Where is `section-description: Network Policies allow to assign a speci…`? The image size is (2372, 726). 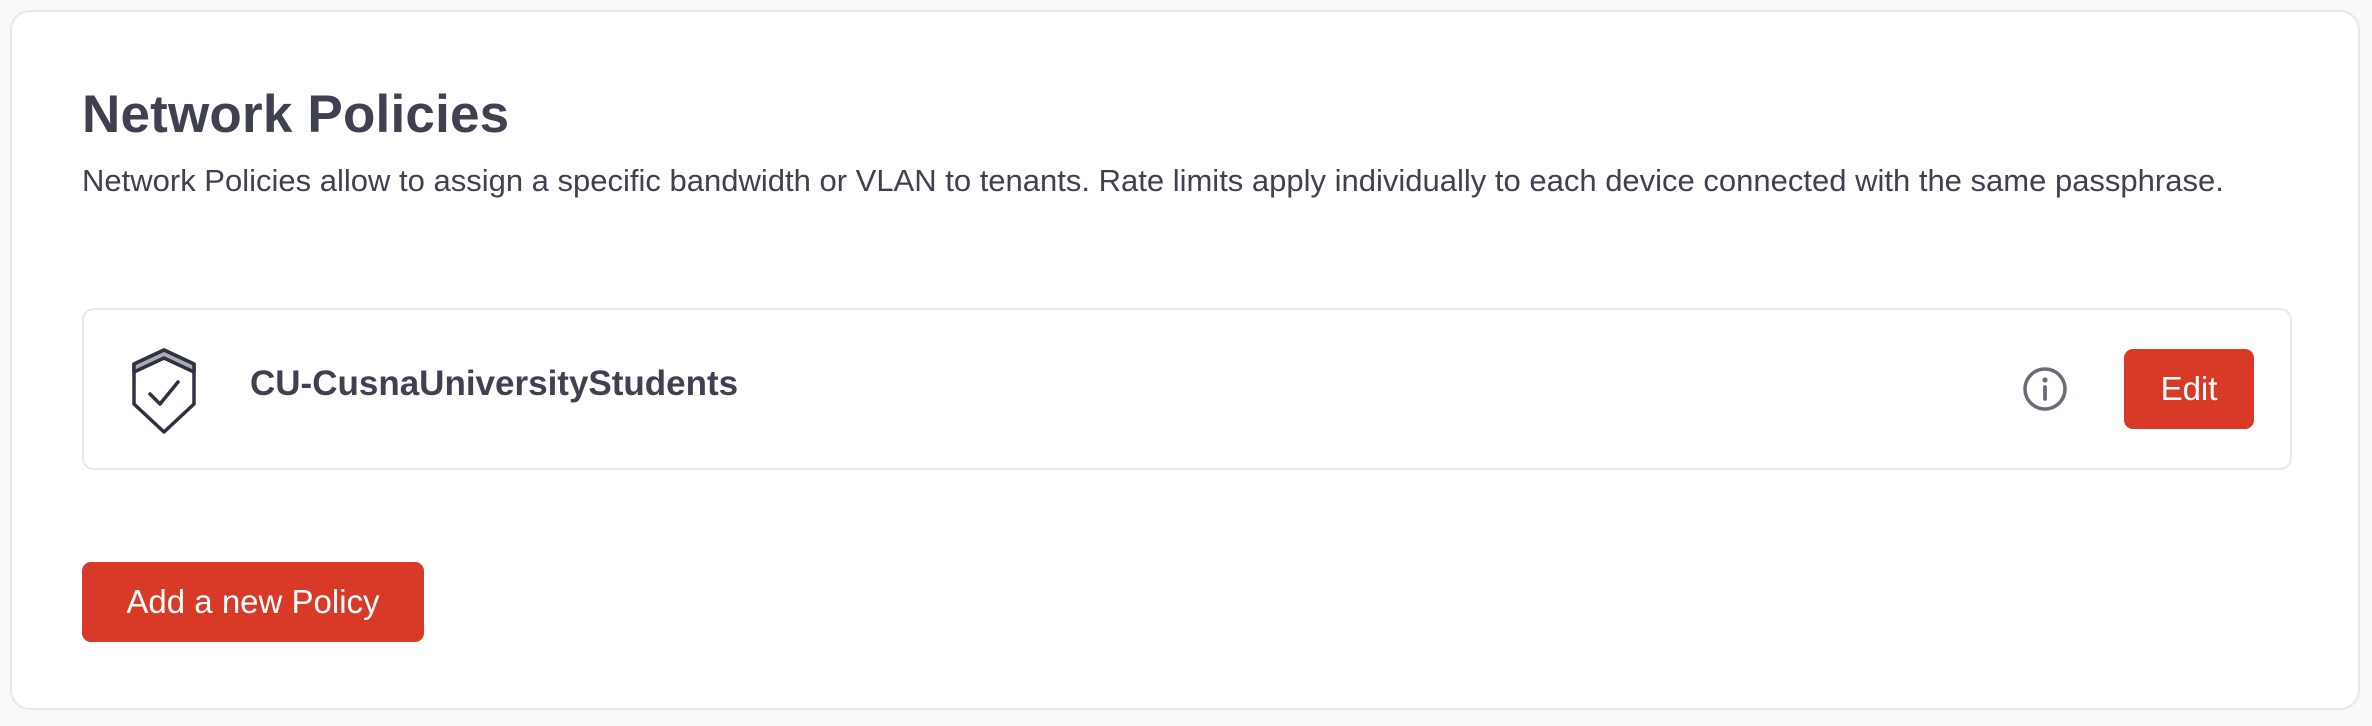
section-description: Network Policies allow to assign a speci… is located at coordinates (1153, 180).